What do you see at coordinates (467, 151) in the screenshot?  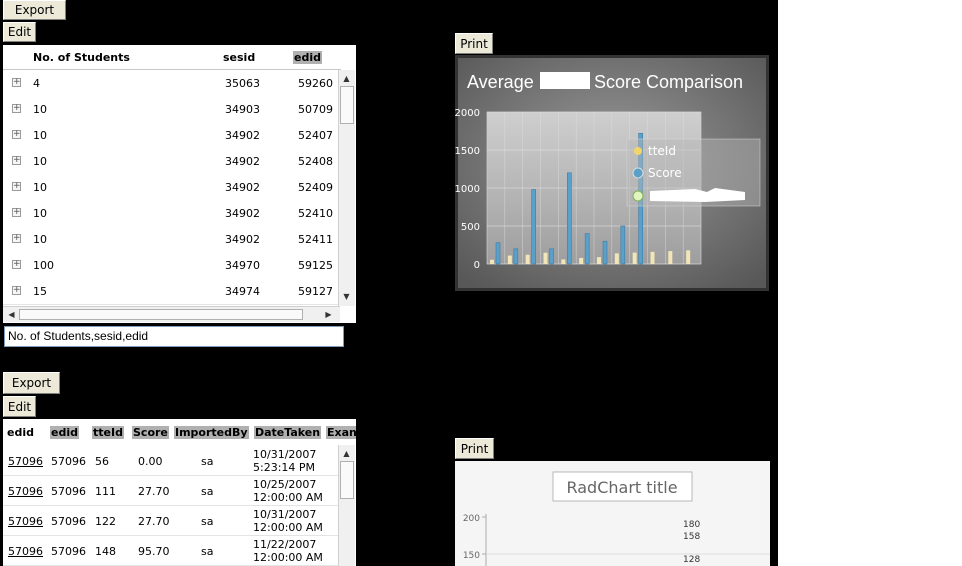 I see `y-tick-label: 1500` at bounding box center [467, 151].